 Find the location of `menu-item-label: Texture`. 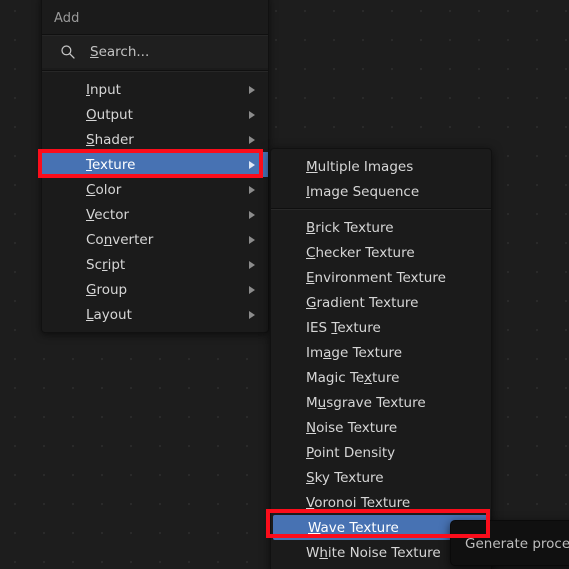

menu-item-label: Texture is located at coordinates (111, 164).